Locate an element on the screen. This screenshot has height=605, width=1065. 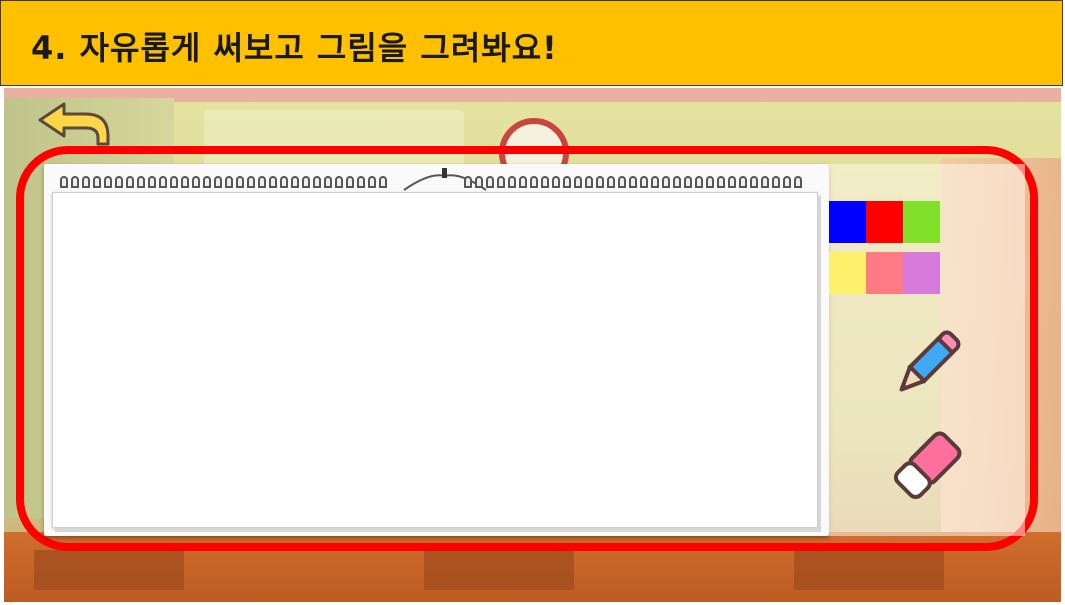
pencil-button is located at coordinates (927, 364).